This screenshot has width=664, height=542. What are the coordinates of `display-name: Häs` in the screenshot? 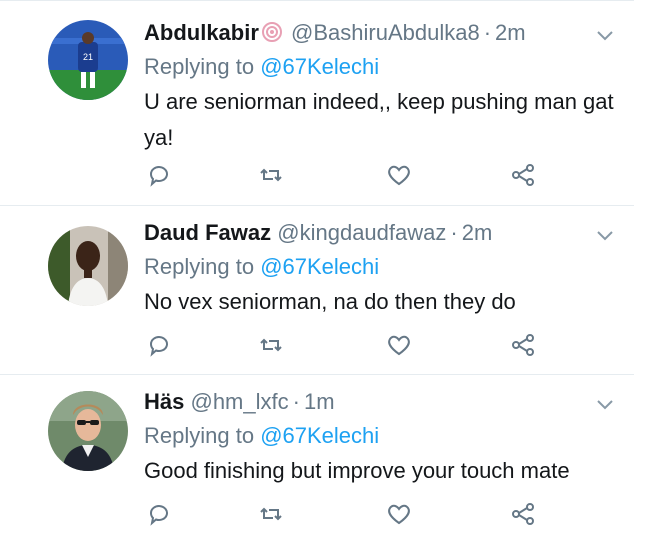 It's located at (164, 401).